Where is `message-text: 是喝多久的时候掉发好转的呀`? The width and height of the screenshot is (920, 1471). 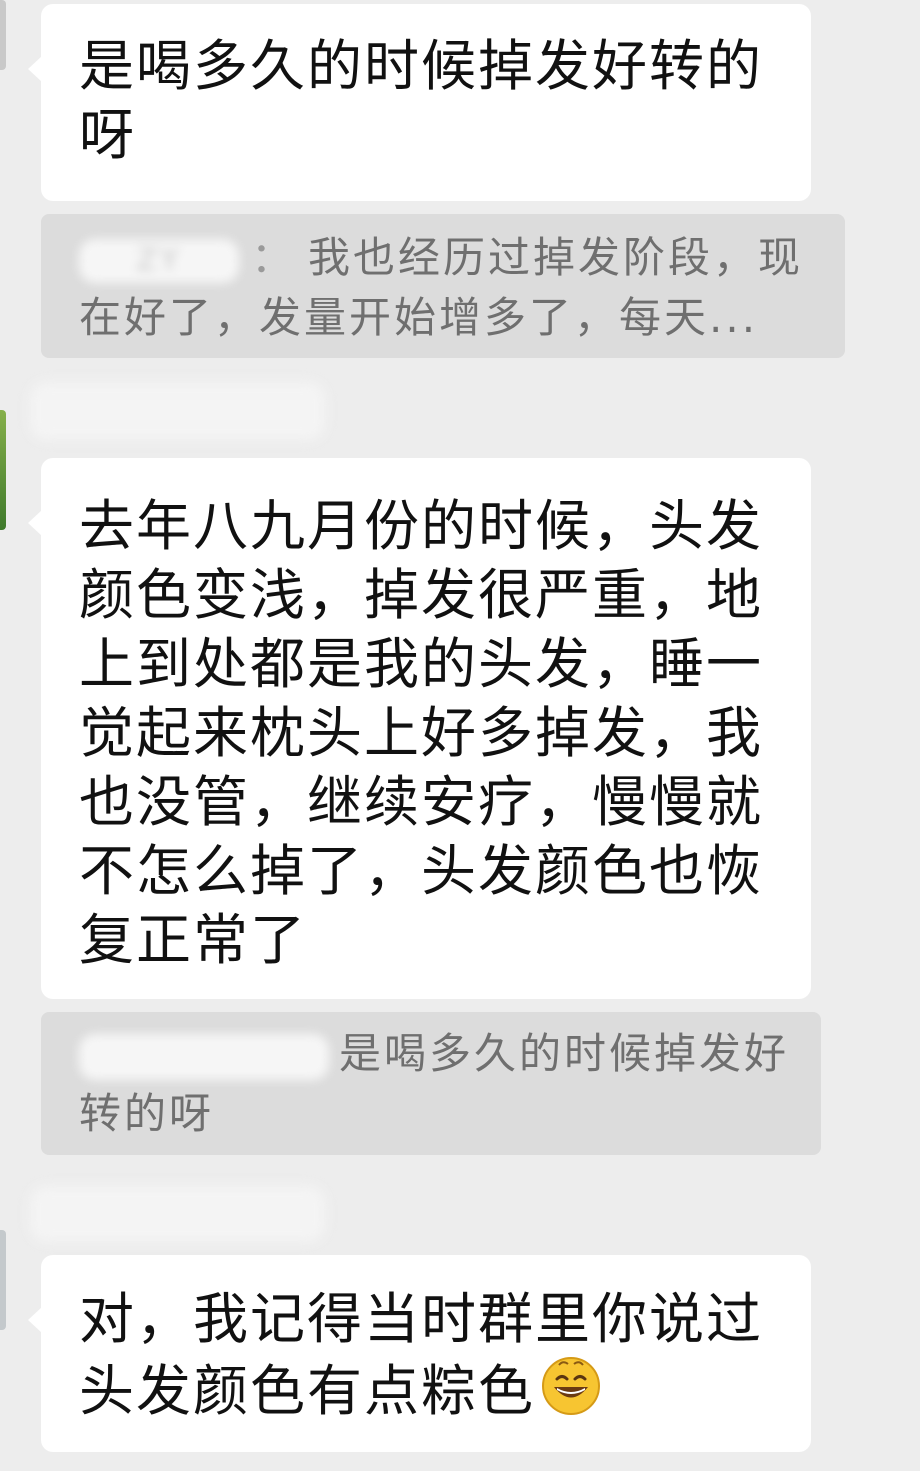 message-text: 是喝多久的时候掉发好转的呀 is located at coordinates (421, 100).